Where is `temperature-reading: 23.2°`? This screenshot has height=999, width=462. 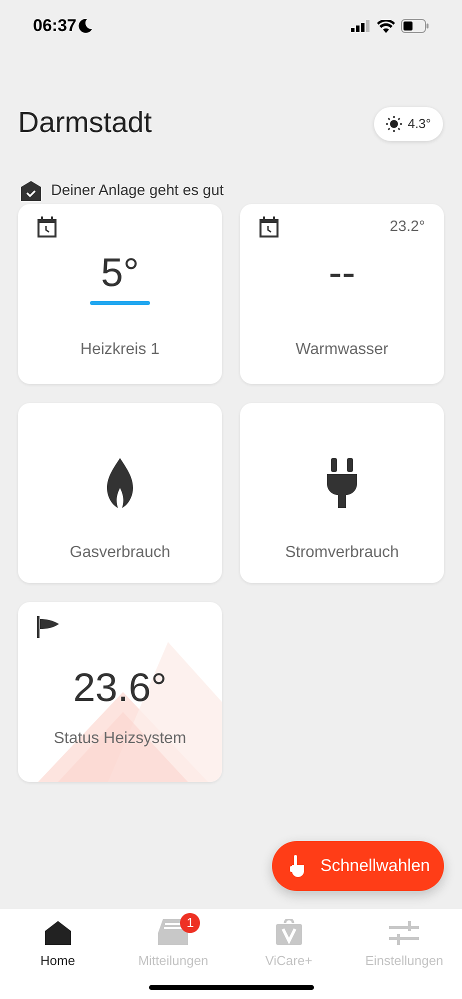
temperature-reading: 23.2° is located at coordinates (407, 227).